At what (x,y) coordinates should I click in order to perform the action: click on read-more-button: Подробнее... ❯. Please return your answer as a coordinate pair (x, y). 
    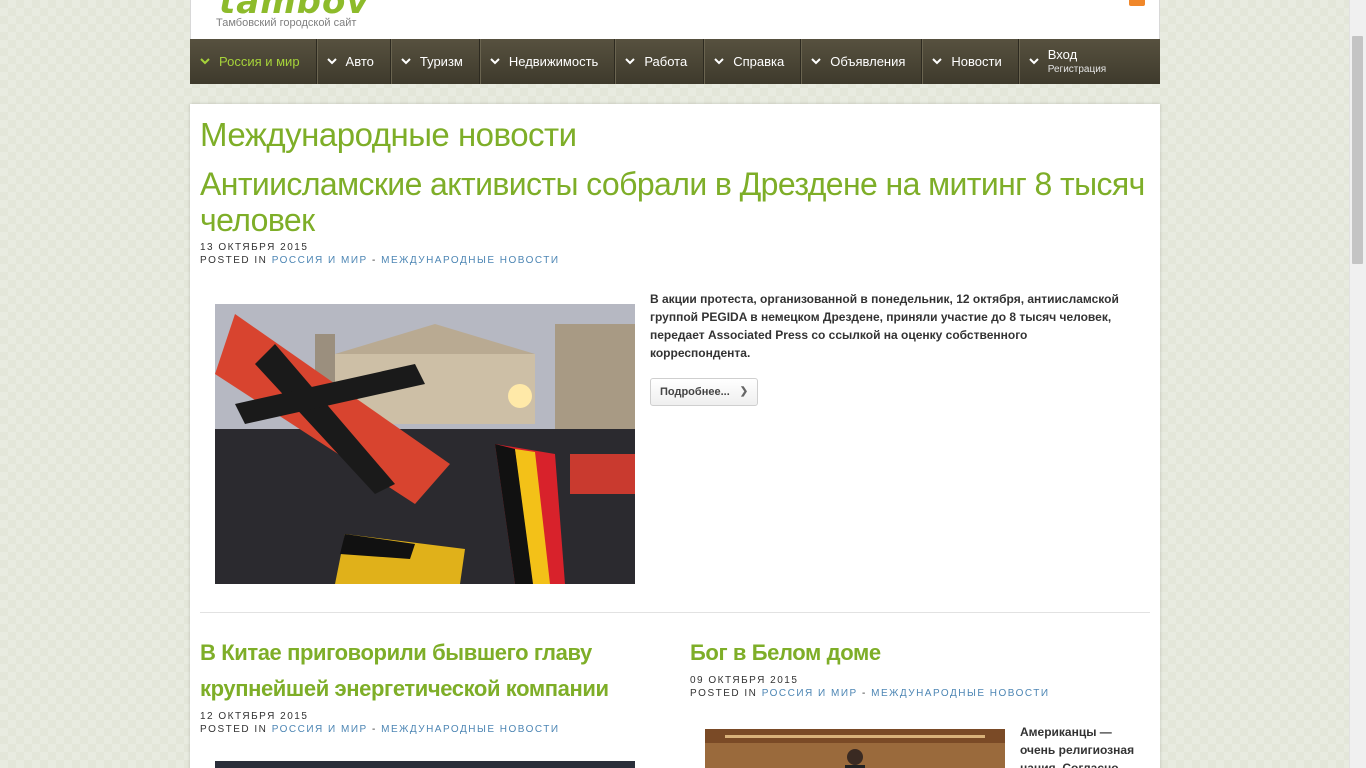
    Looking at the image, I should click on (704, 392).